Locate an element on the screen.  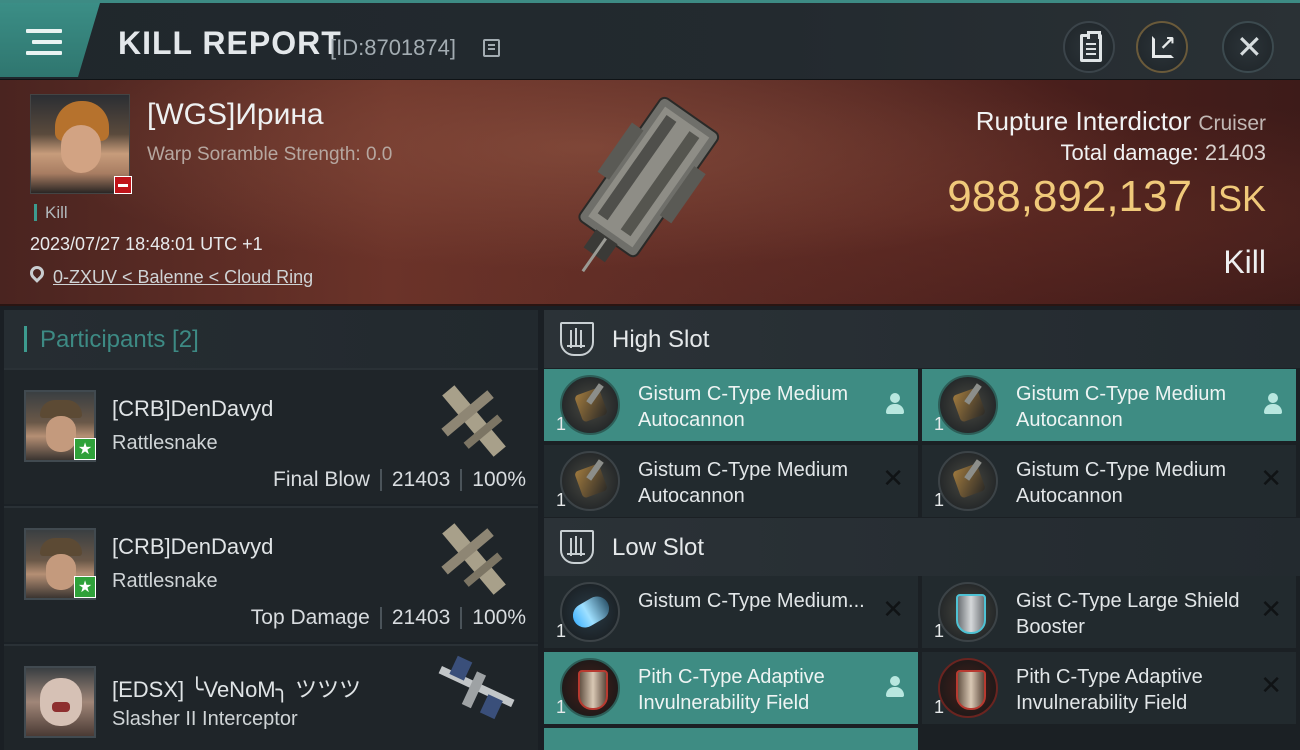
scramble-strength: Warp Soramble Strength: 0.0 is located at coordinates (270, 154).